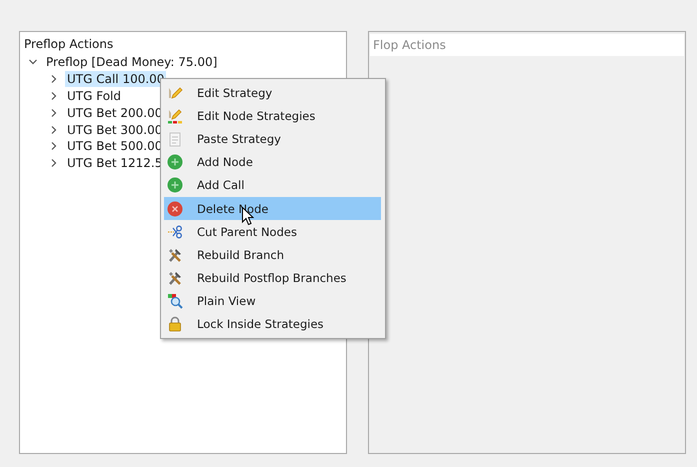 This screenshot has width=697, height=467. Describe the element at coordinates (175, 92) in the screenshot. I see `pencil-icon` at that location.